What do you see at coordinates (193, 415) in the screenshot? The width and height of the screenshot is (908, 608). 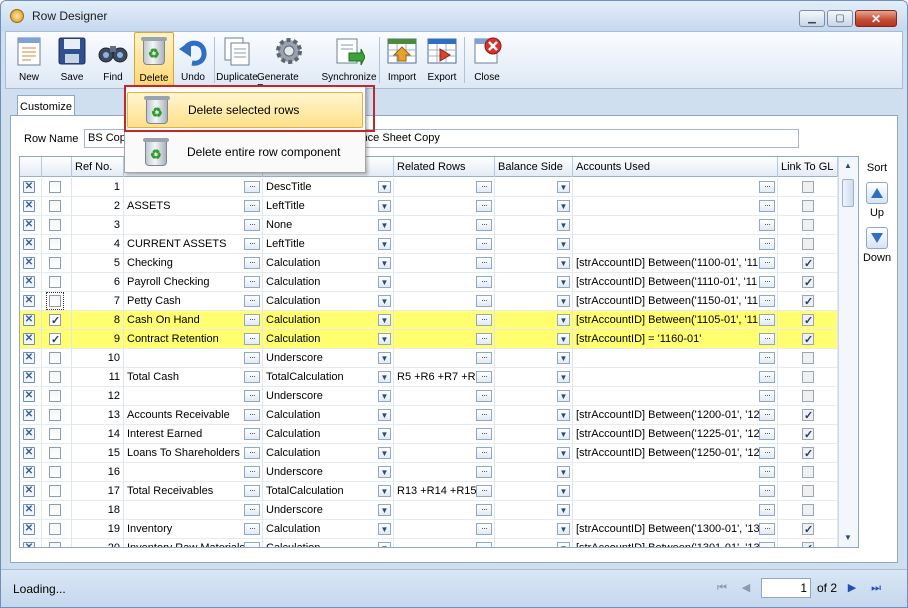 I see `description-cell: Accounts Receivable ···` at bounding box center [193, 415].